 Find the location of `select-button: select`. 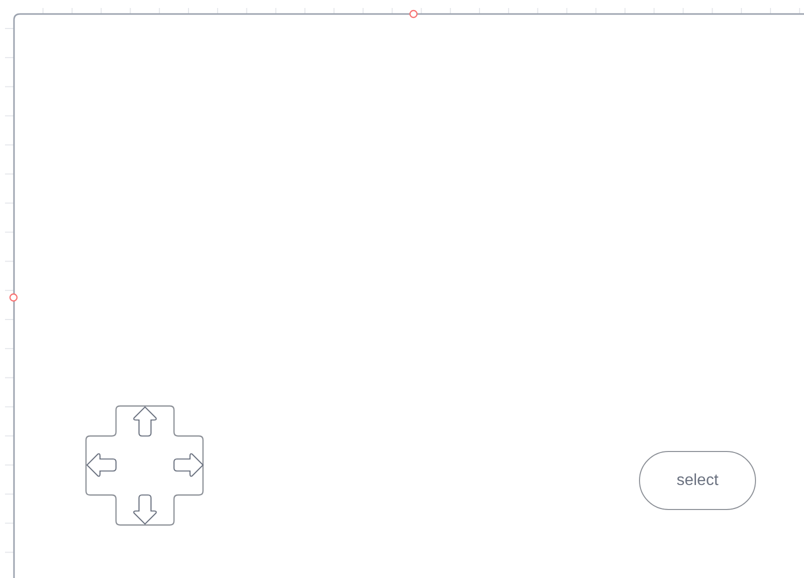

select-button: select is located at coordinates (697, 480).